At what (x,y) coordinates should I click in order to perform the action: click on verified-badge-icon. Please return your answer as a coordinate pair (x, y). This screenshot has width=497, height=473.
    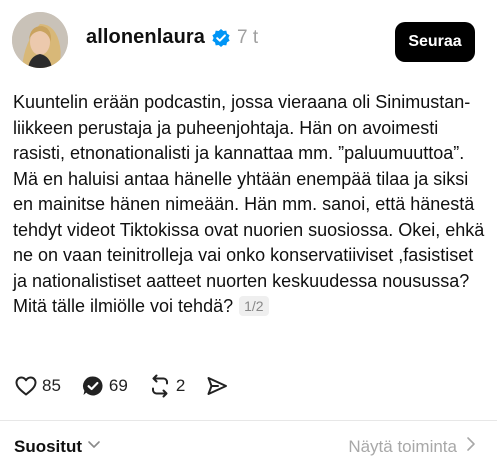
    Looking at the image, I should click on (221, 38).